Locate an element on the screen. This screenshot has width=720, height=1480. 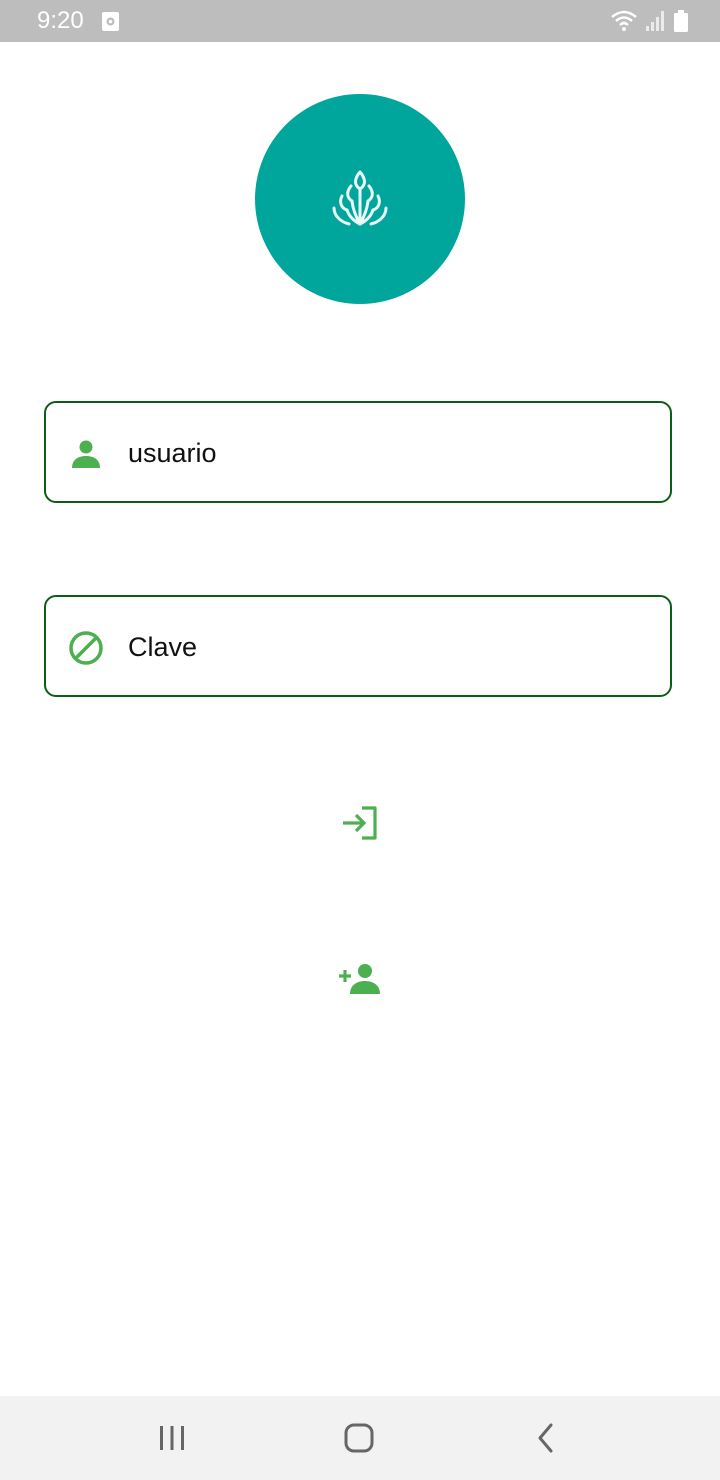
leaf-sprout-logo-icon is located at coordinates (360, 198).